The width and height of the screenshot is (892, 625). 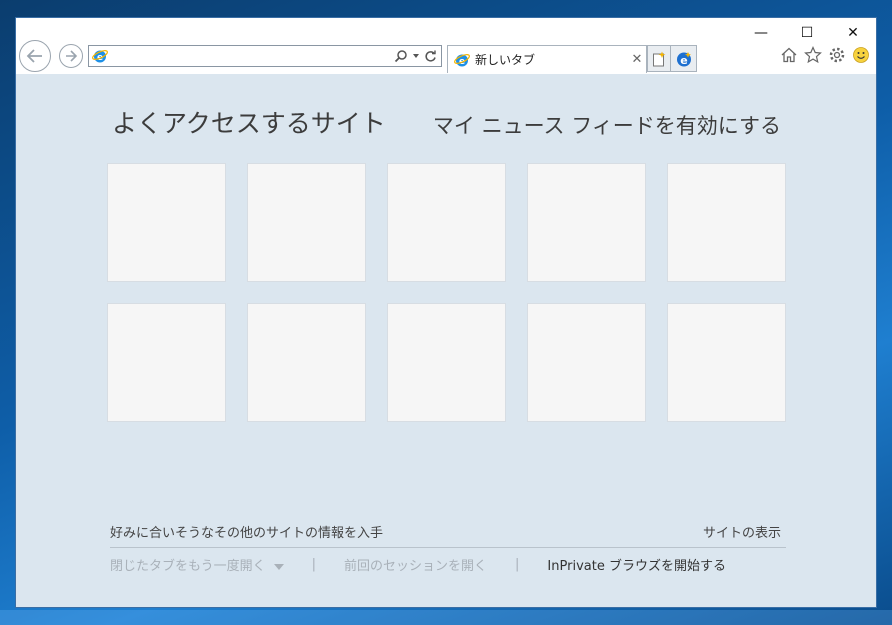 I want to click on tab-close-button: ✕, so click(x=637, y=59).